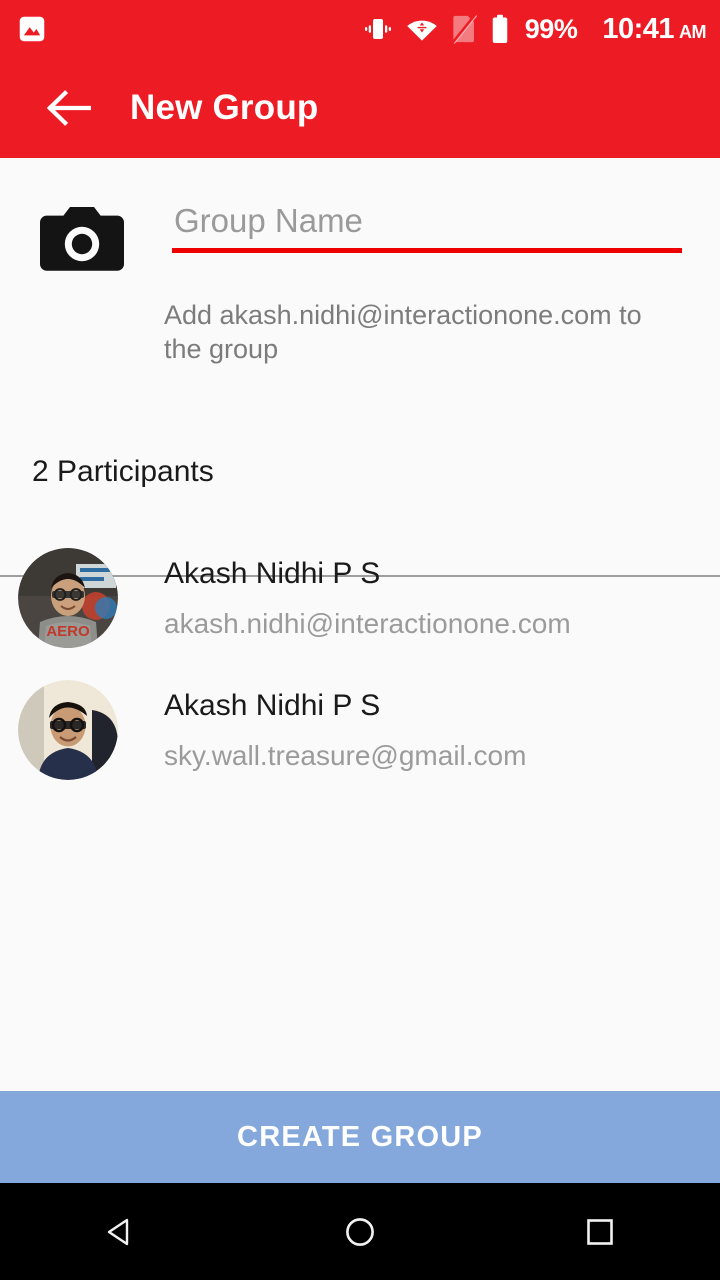  Describe the element at coordinates (464, 29) in the screenshot. I see `sim-disabled-icon` at that location.